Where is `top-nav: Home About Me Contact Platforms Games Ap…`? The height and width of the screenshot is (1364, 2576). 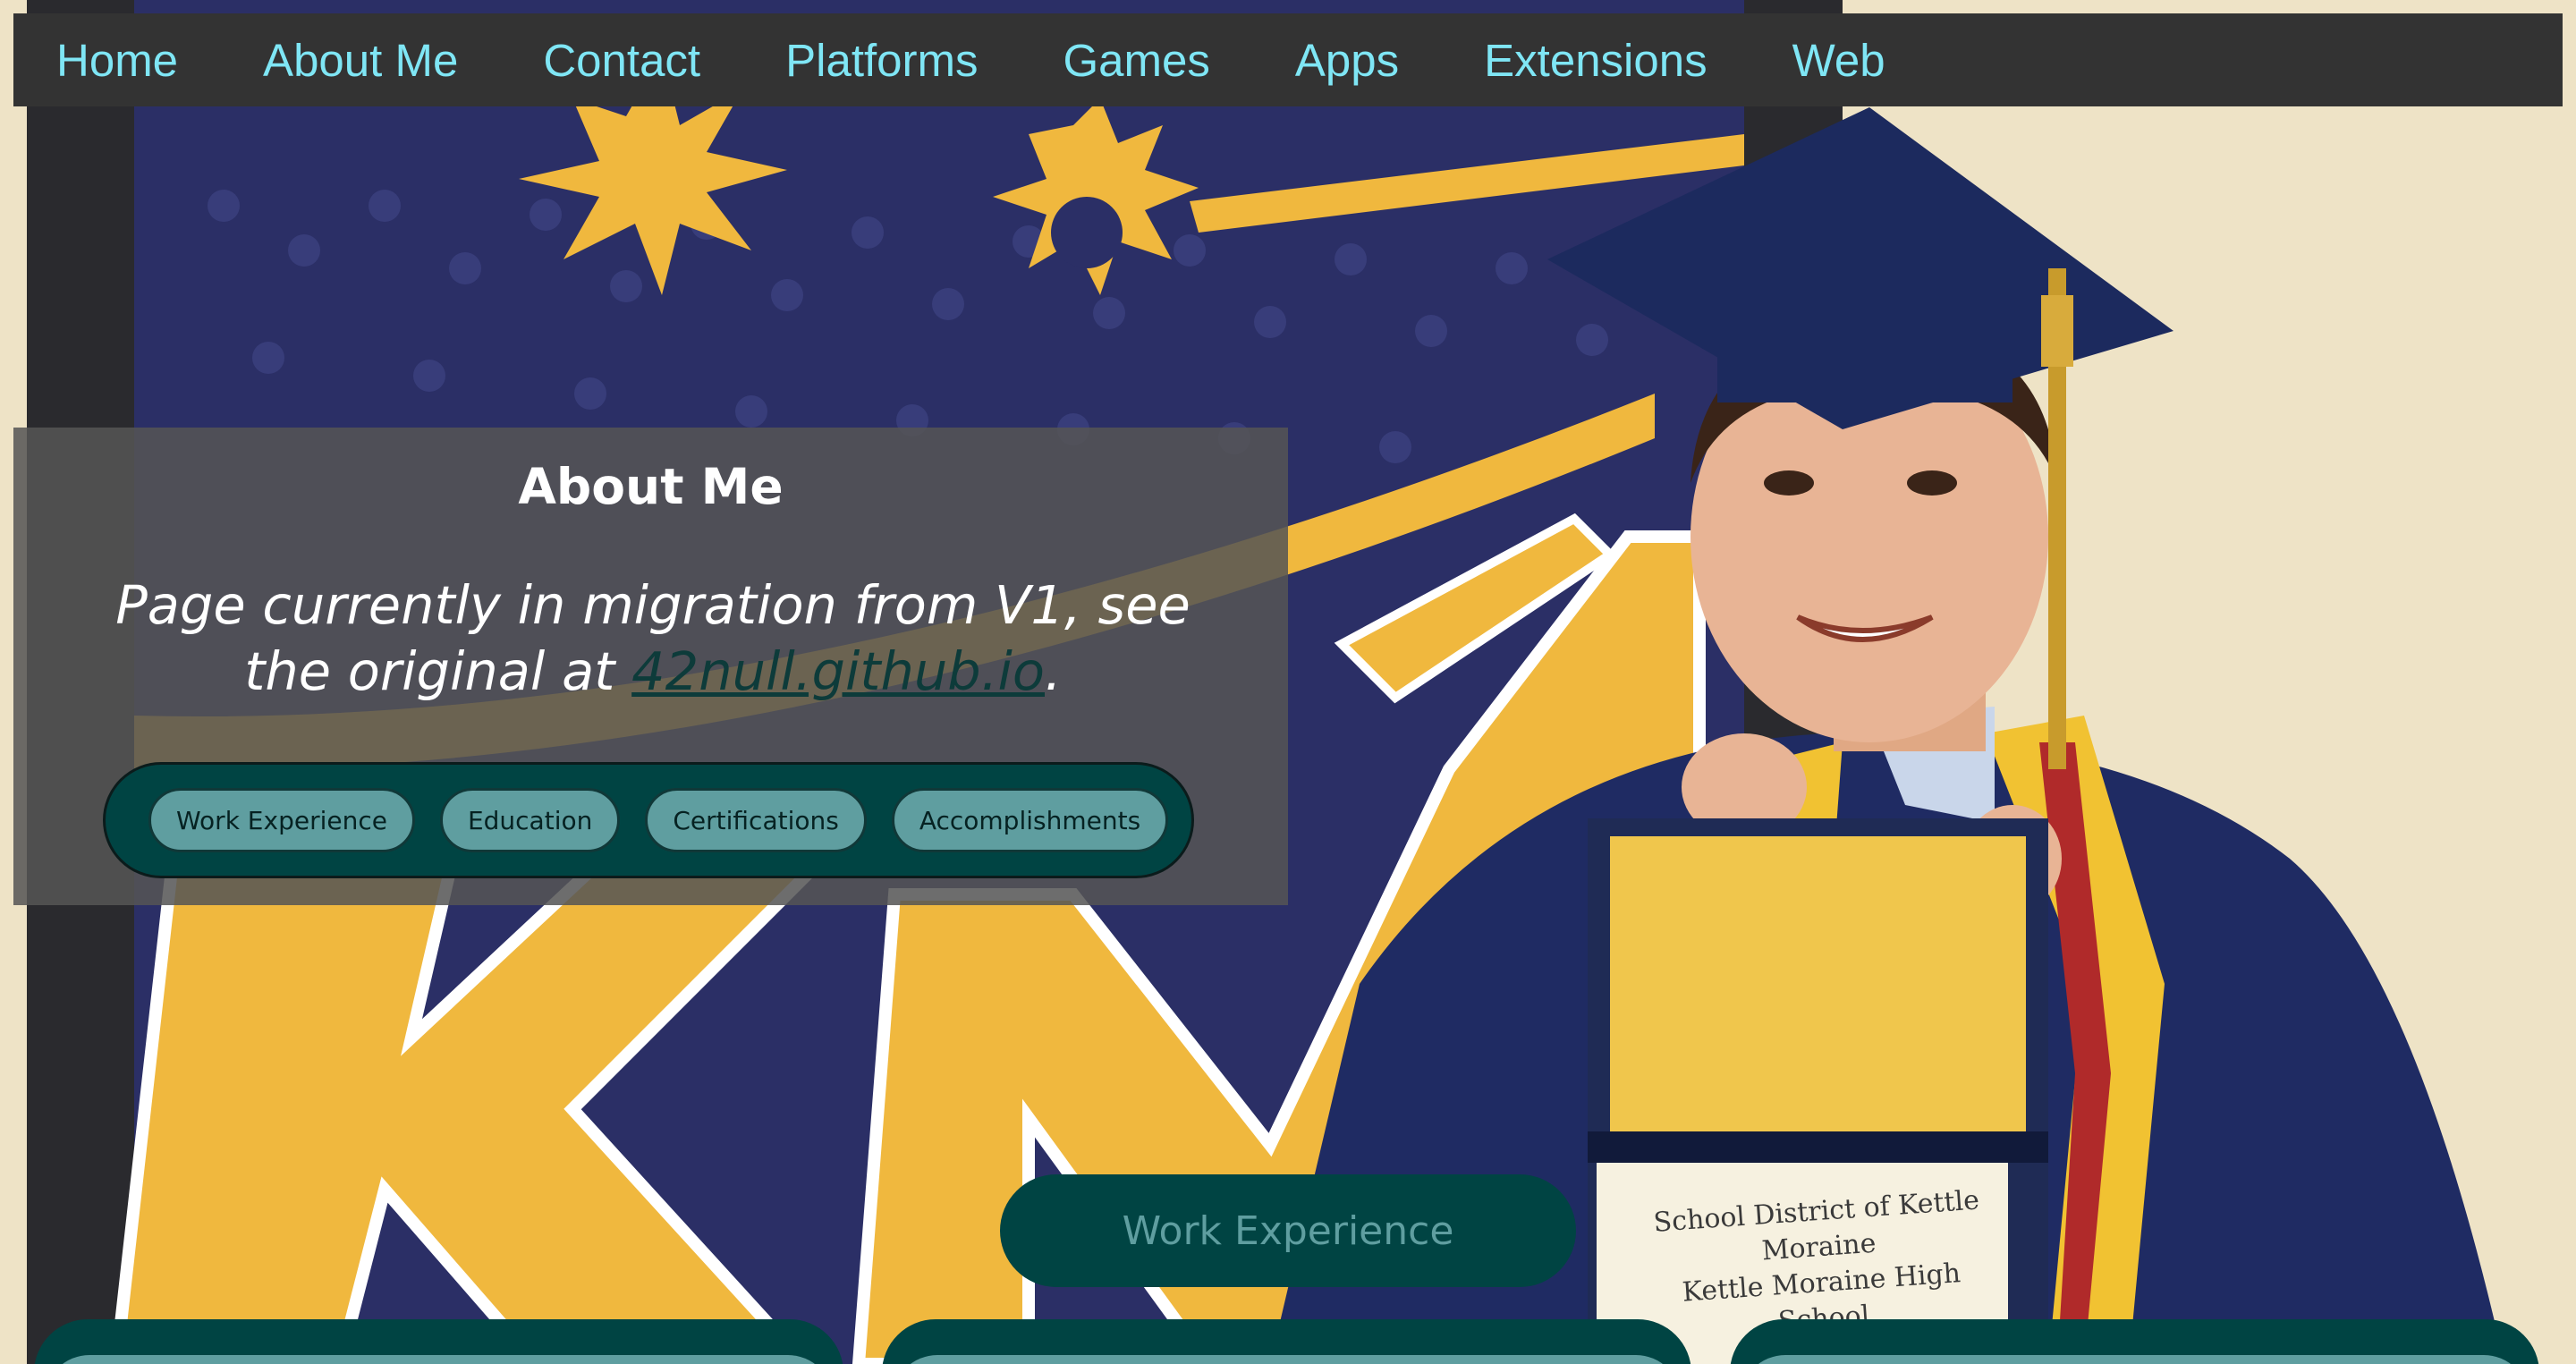 top-nav: Home About Me Contact Platforms Games Ap… is located at coordinates (1288, 59).